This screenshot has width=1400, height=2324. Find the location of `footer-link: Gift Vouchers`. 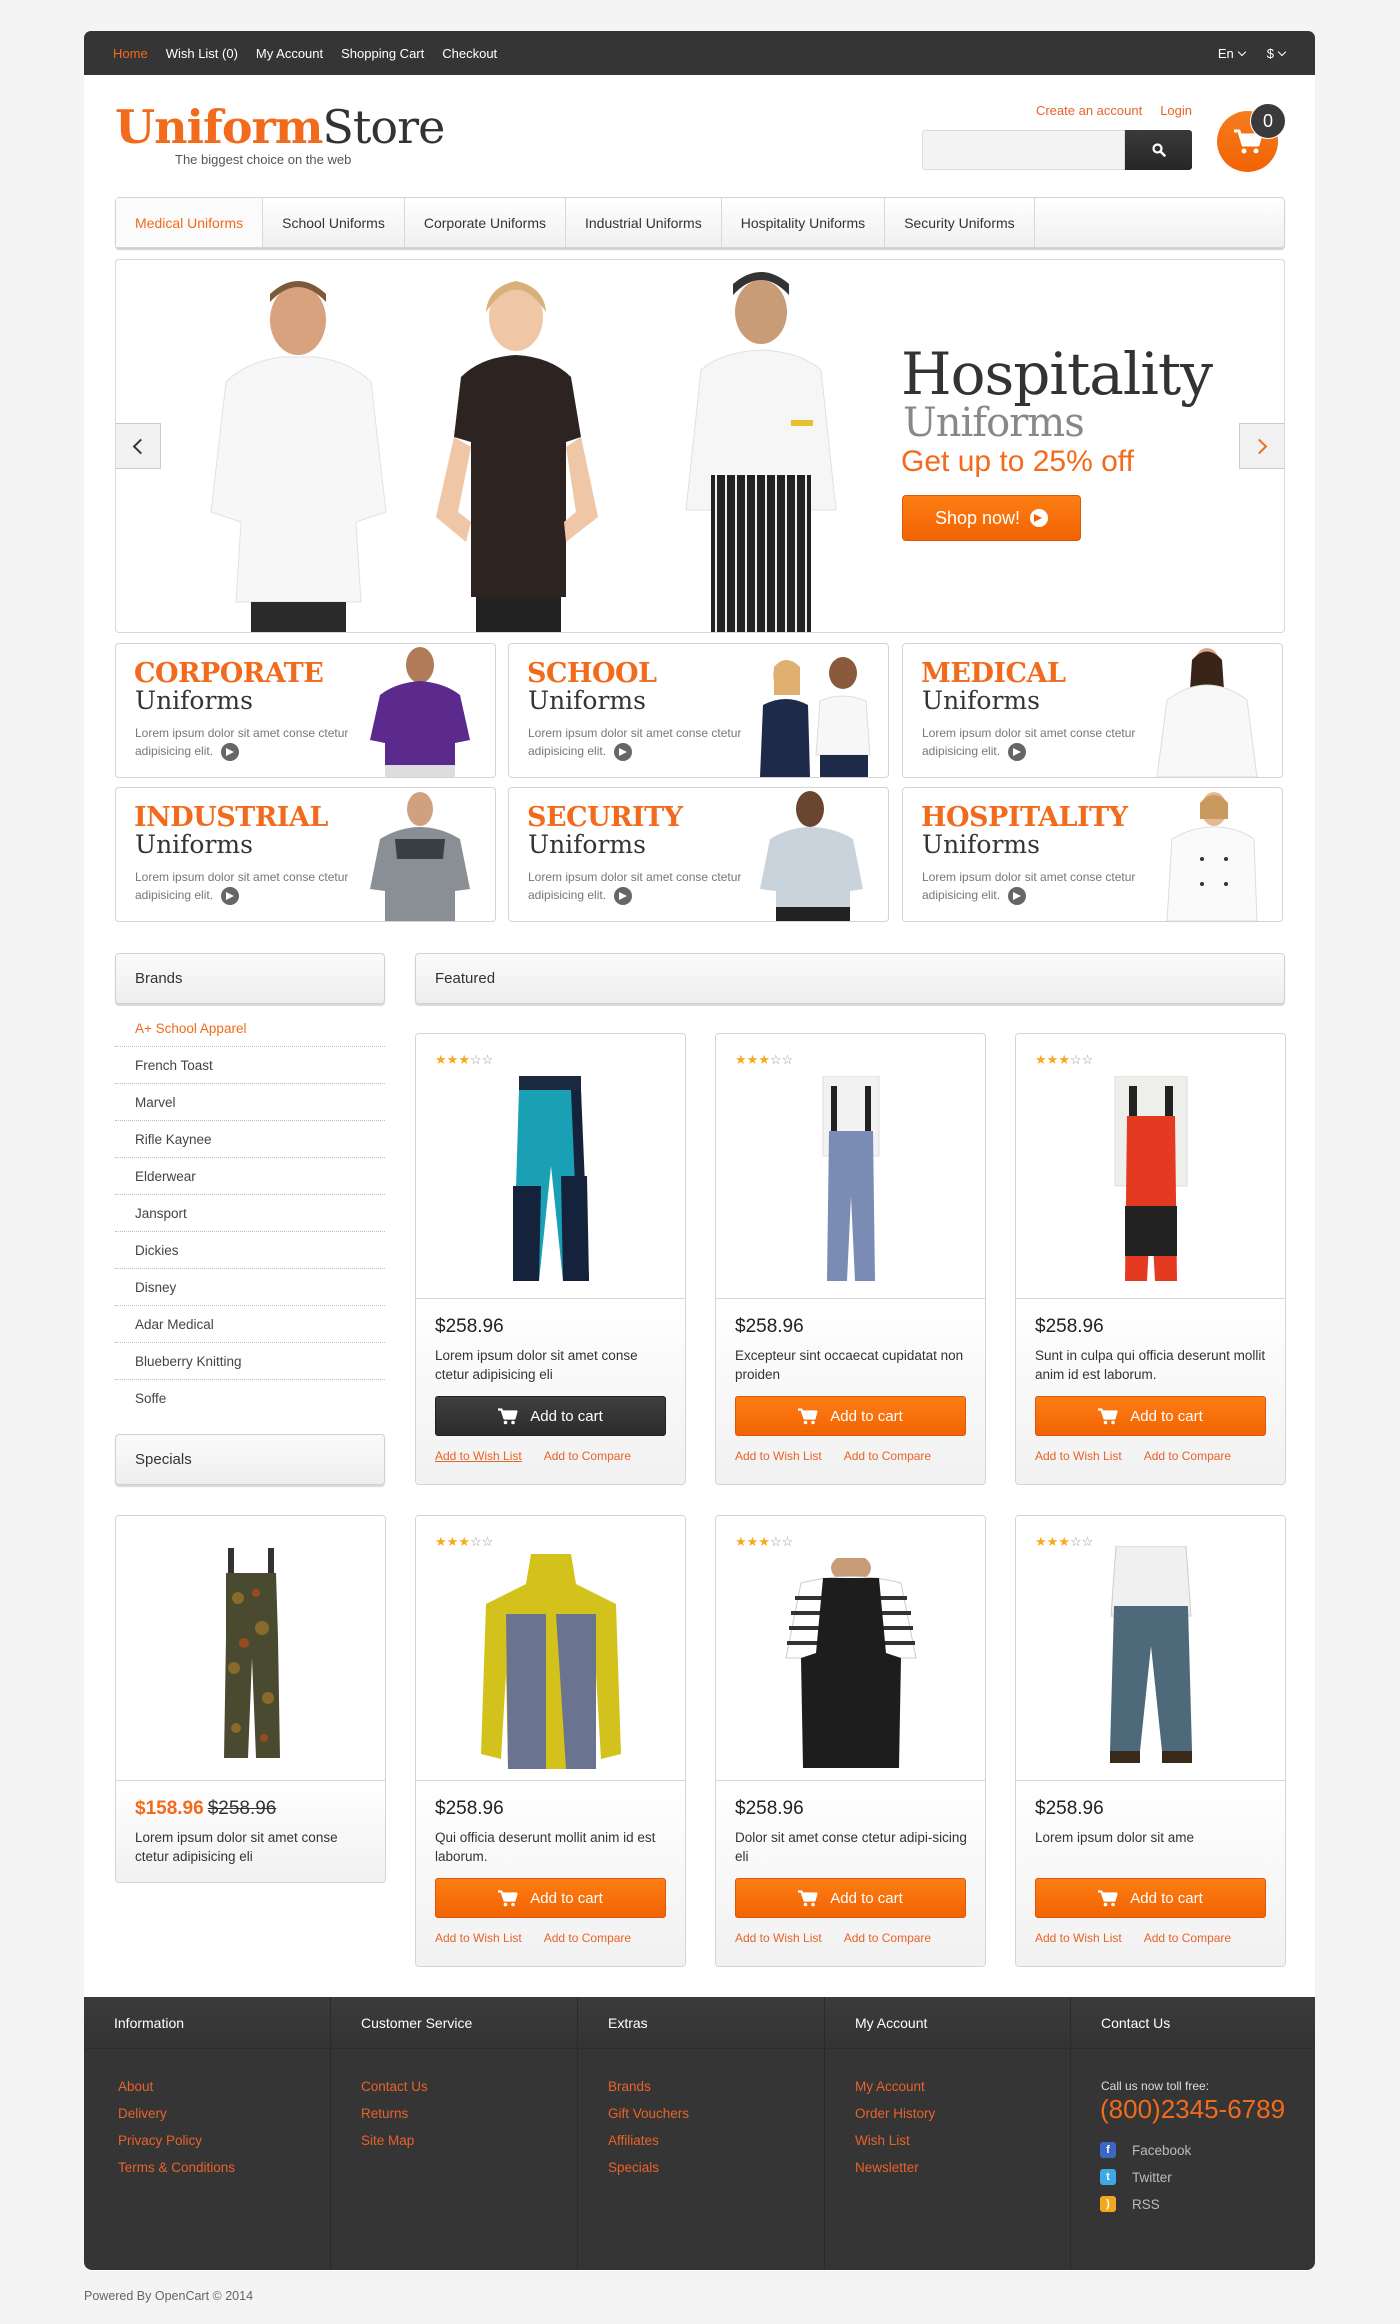

footer-link: Gift Vouchers is located at coordinates (716, 2119).